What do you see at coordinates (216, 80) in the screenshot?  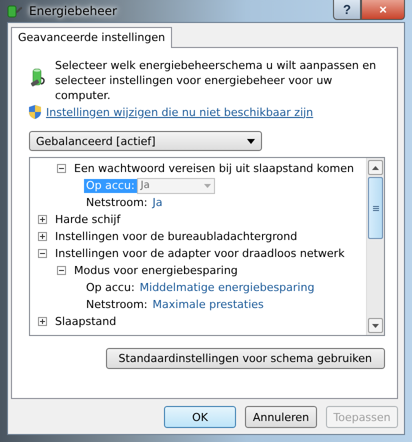 I see `intro-text: Selecteer welk energiebeheerschema u wilt aanpassen en selecteer instellingen voor energiebeheer voor uw computer.` at bounding box center [216, 80].